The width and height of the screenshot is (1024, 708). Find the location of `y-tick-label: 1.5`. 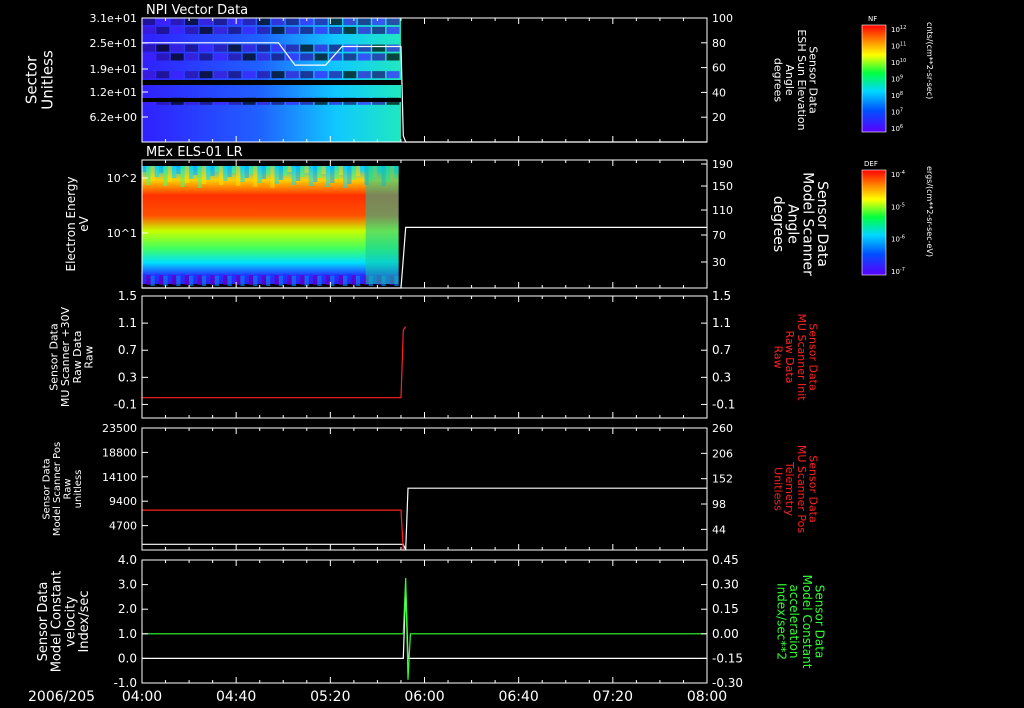

y-tick-label: 1.5 is located at coordinates (127, 296).